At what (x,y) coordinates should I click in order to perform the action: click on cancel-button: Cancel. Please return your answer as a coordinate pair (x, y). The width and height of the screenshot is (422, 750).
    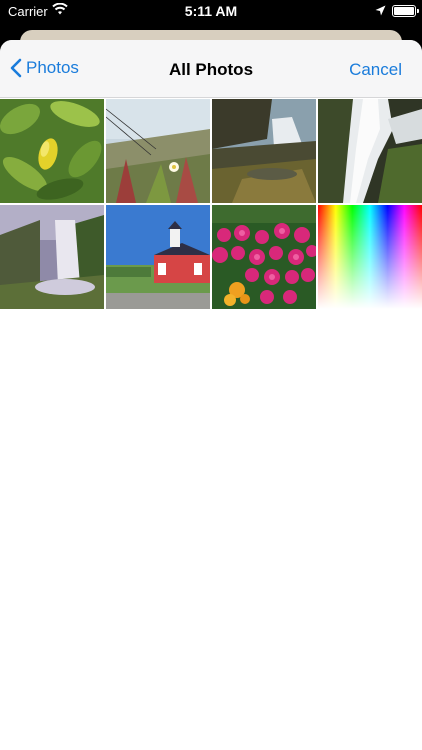
    Looking at the image, I should click on (375, 70).